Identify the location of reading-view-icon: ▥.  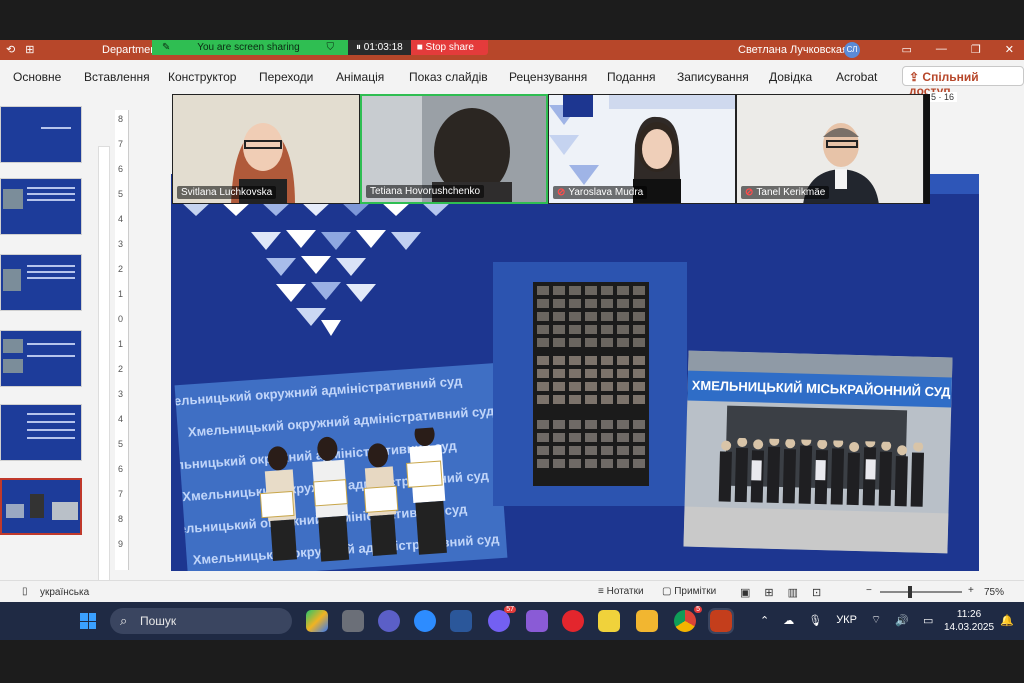
(793, 592).